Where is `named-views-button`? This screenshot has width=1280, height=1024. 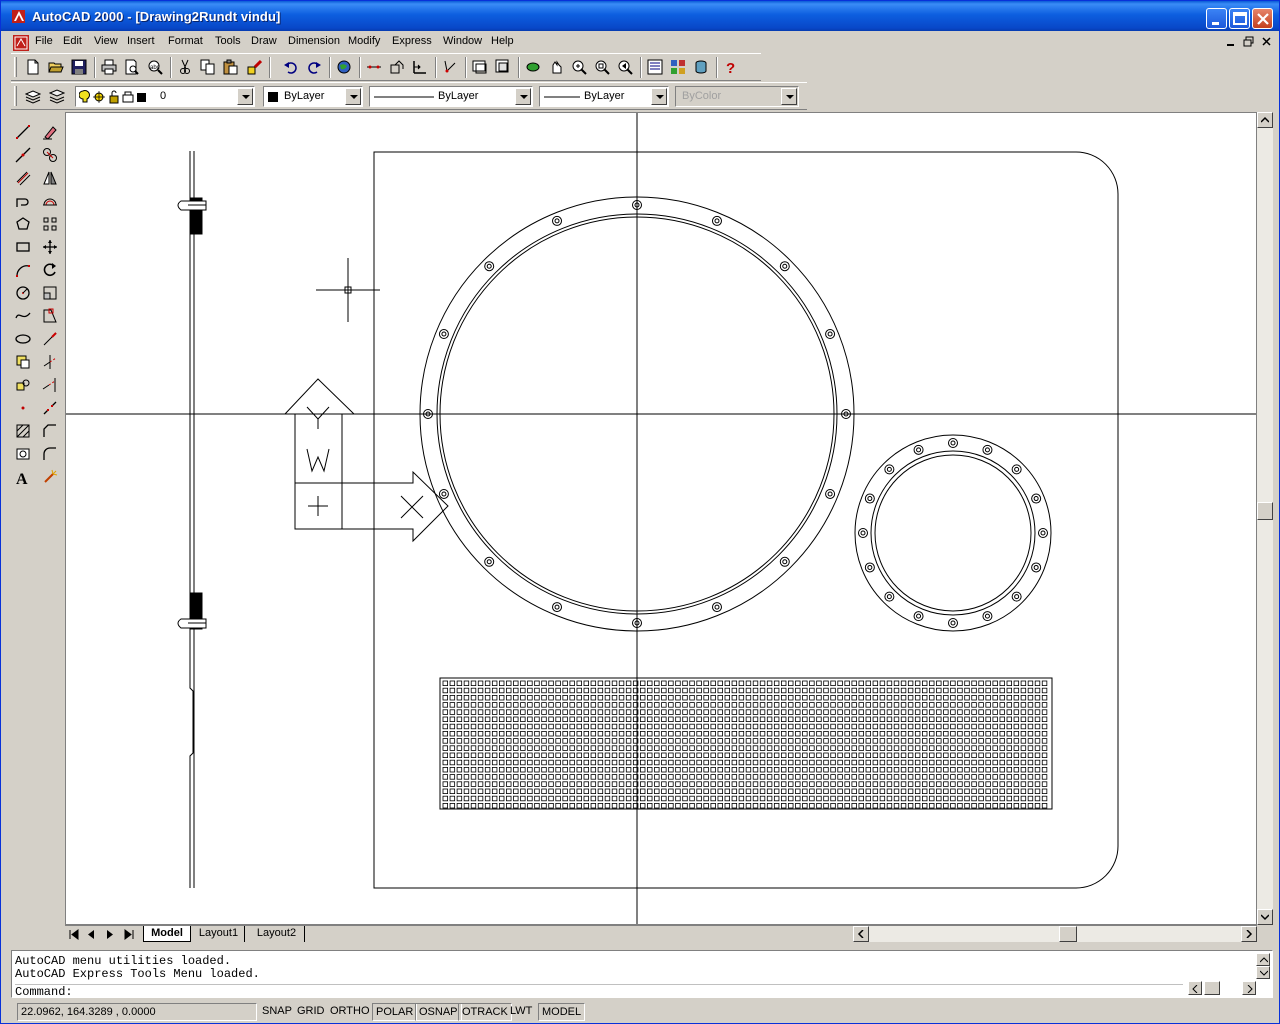 named-views-button is located at coordinates (504, 68).